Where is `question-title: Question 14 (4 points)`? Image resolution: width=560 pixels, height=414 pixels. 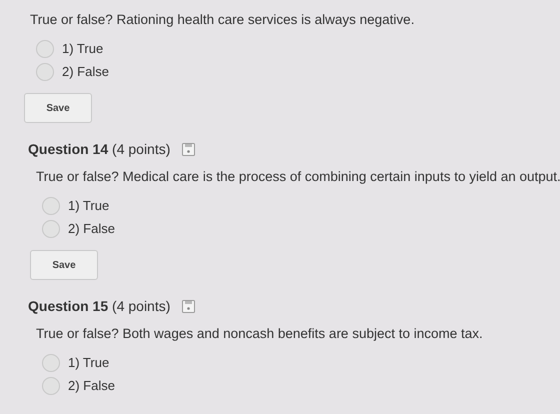 question-title: Question 14 (4 points) is located at coordinates (99, 149).